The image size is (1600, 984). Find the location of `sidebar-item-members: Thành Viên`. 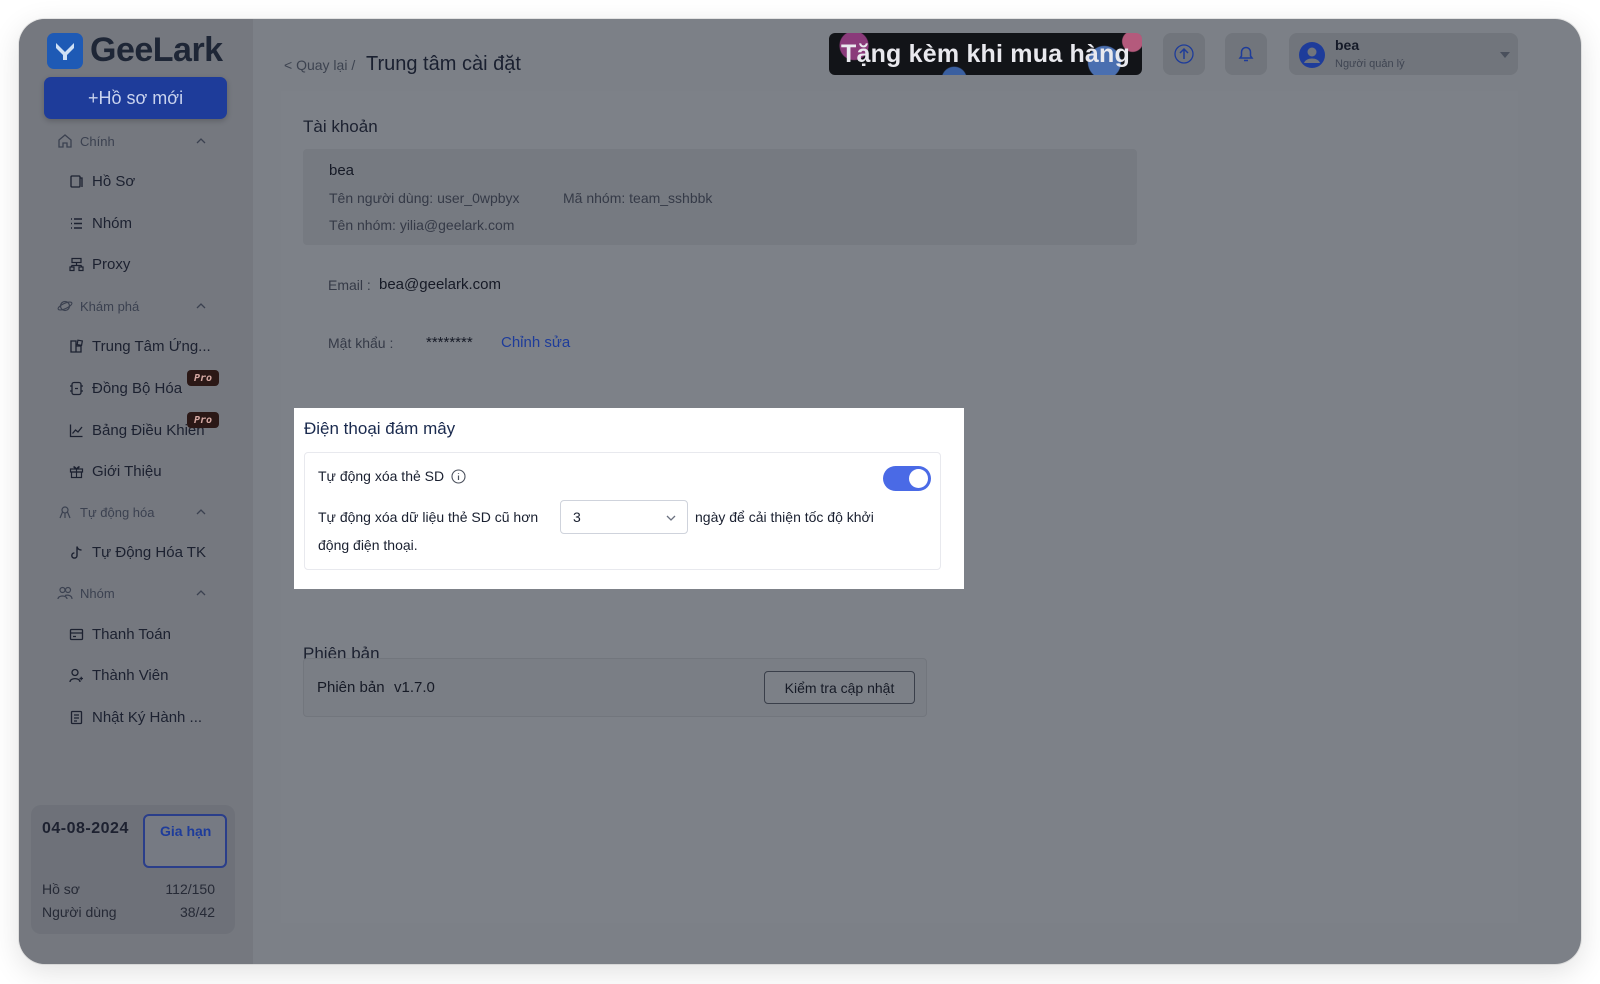

sidebar-item-members: Thành Viên is located at coordinates (118, 675).